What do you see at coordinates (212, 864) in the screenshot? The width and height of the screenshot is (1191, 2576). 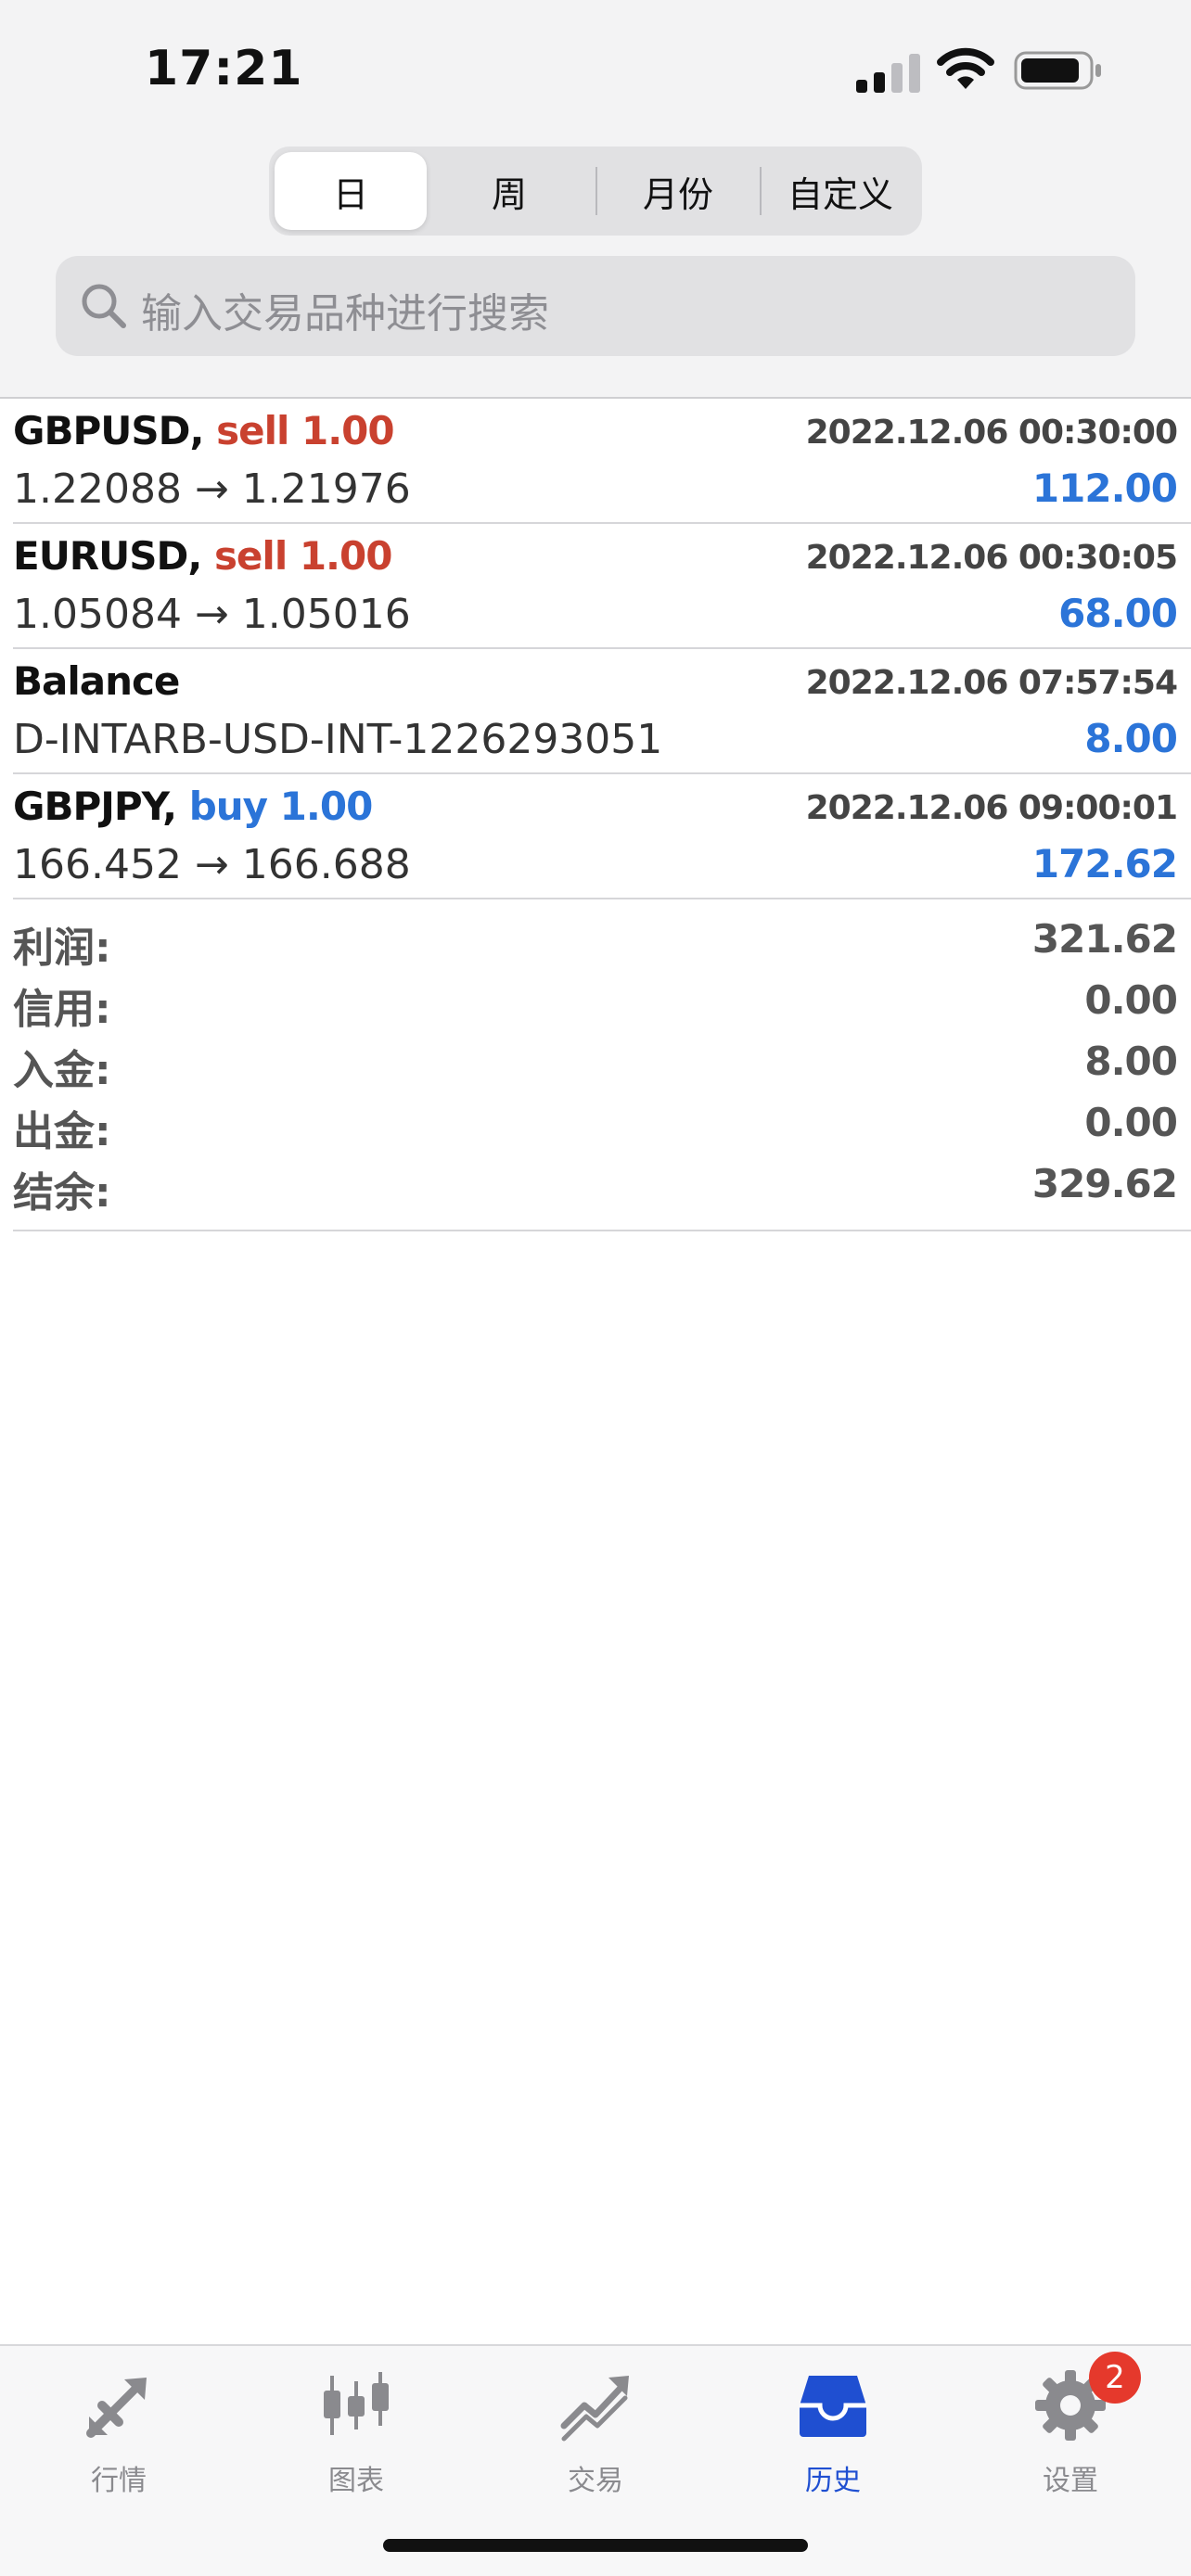 I see `deal-prices: 166.452 → 166.688` at bounding box center [212, 864].